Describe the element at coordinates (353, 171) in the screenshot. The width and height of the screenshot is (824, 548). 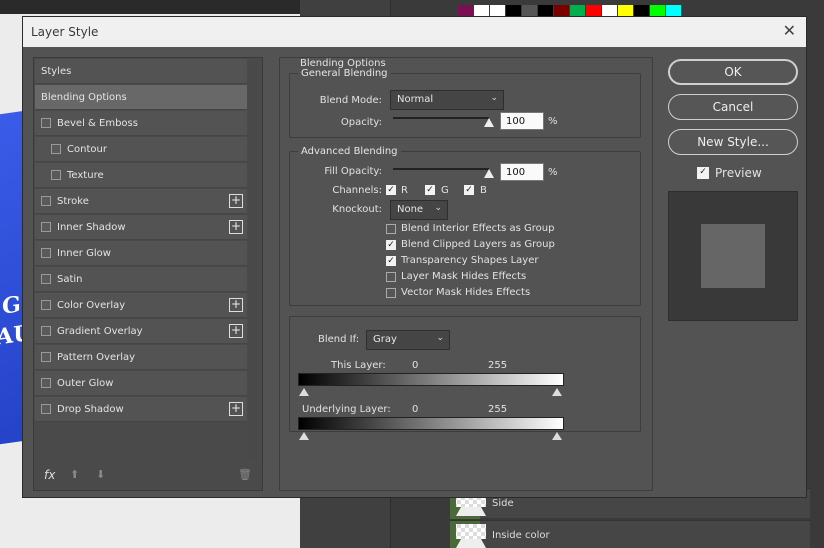
I see `fill-opacity-label: Fill Opacity:` at that location.